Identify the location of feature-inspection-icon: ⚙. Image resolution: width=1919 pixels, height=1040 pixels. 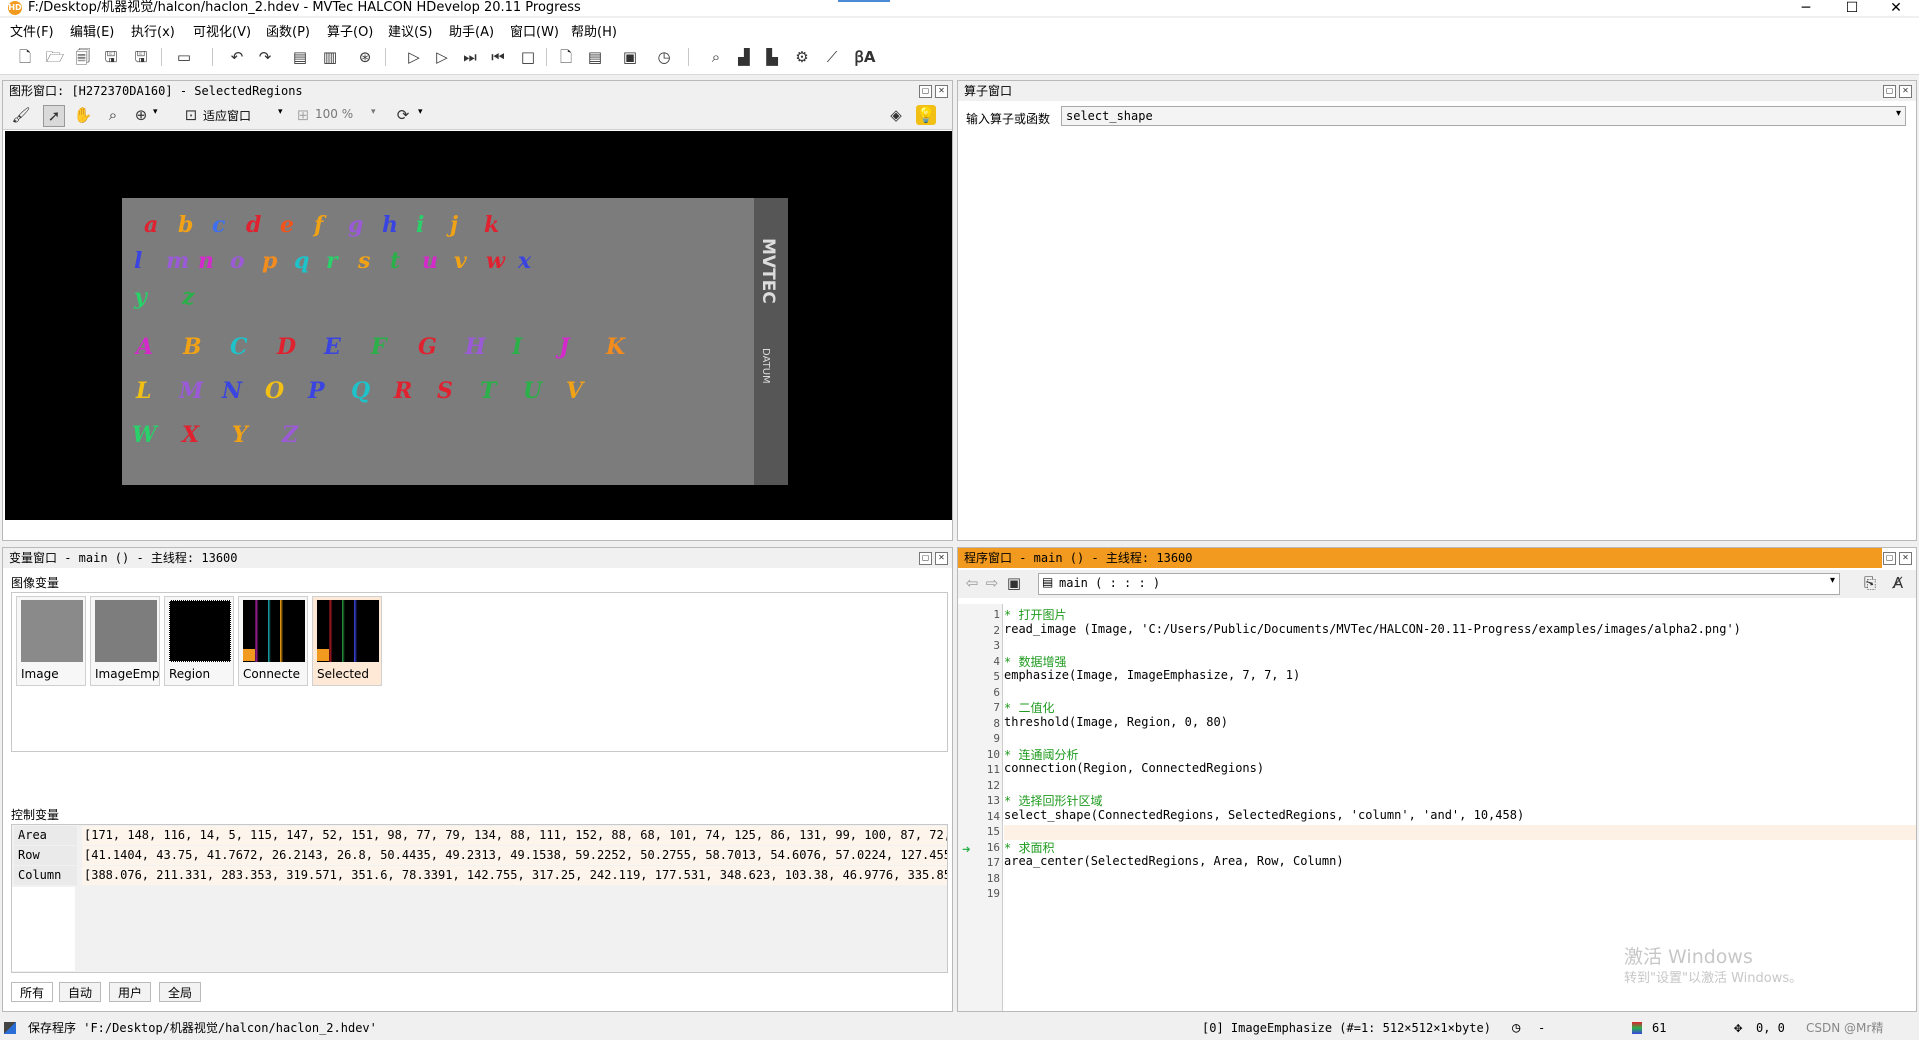
(802, 57).